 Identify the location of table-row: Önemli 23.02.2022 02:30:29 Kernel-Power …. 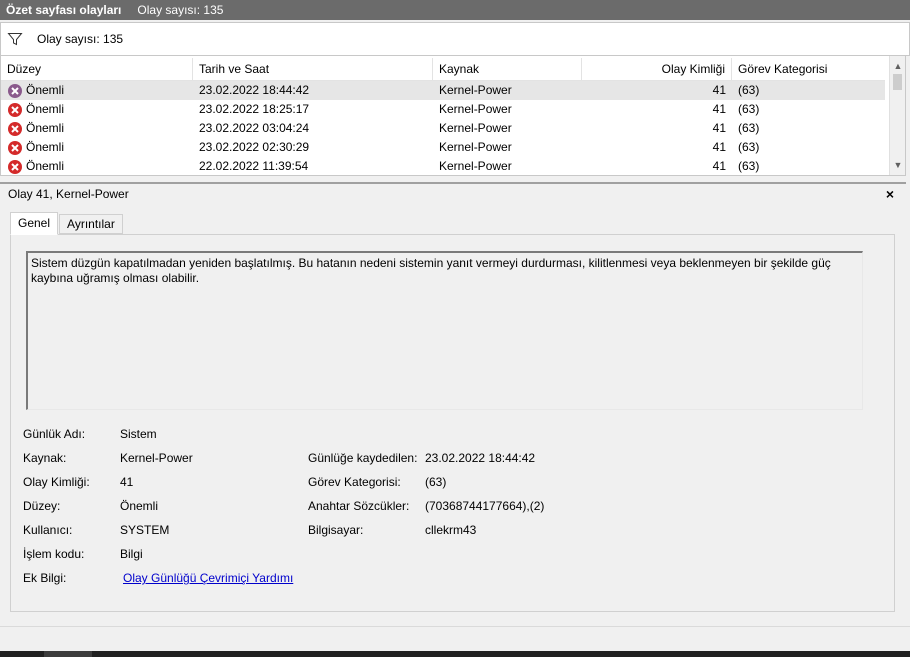
(443, 147).